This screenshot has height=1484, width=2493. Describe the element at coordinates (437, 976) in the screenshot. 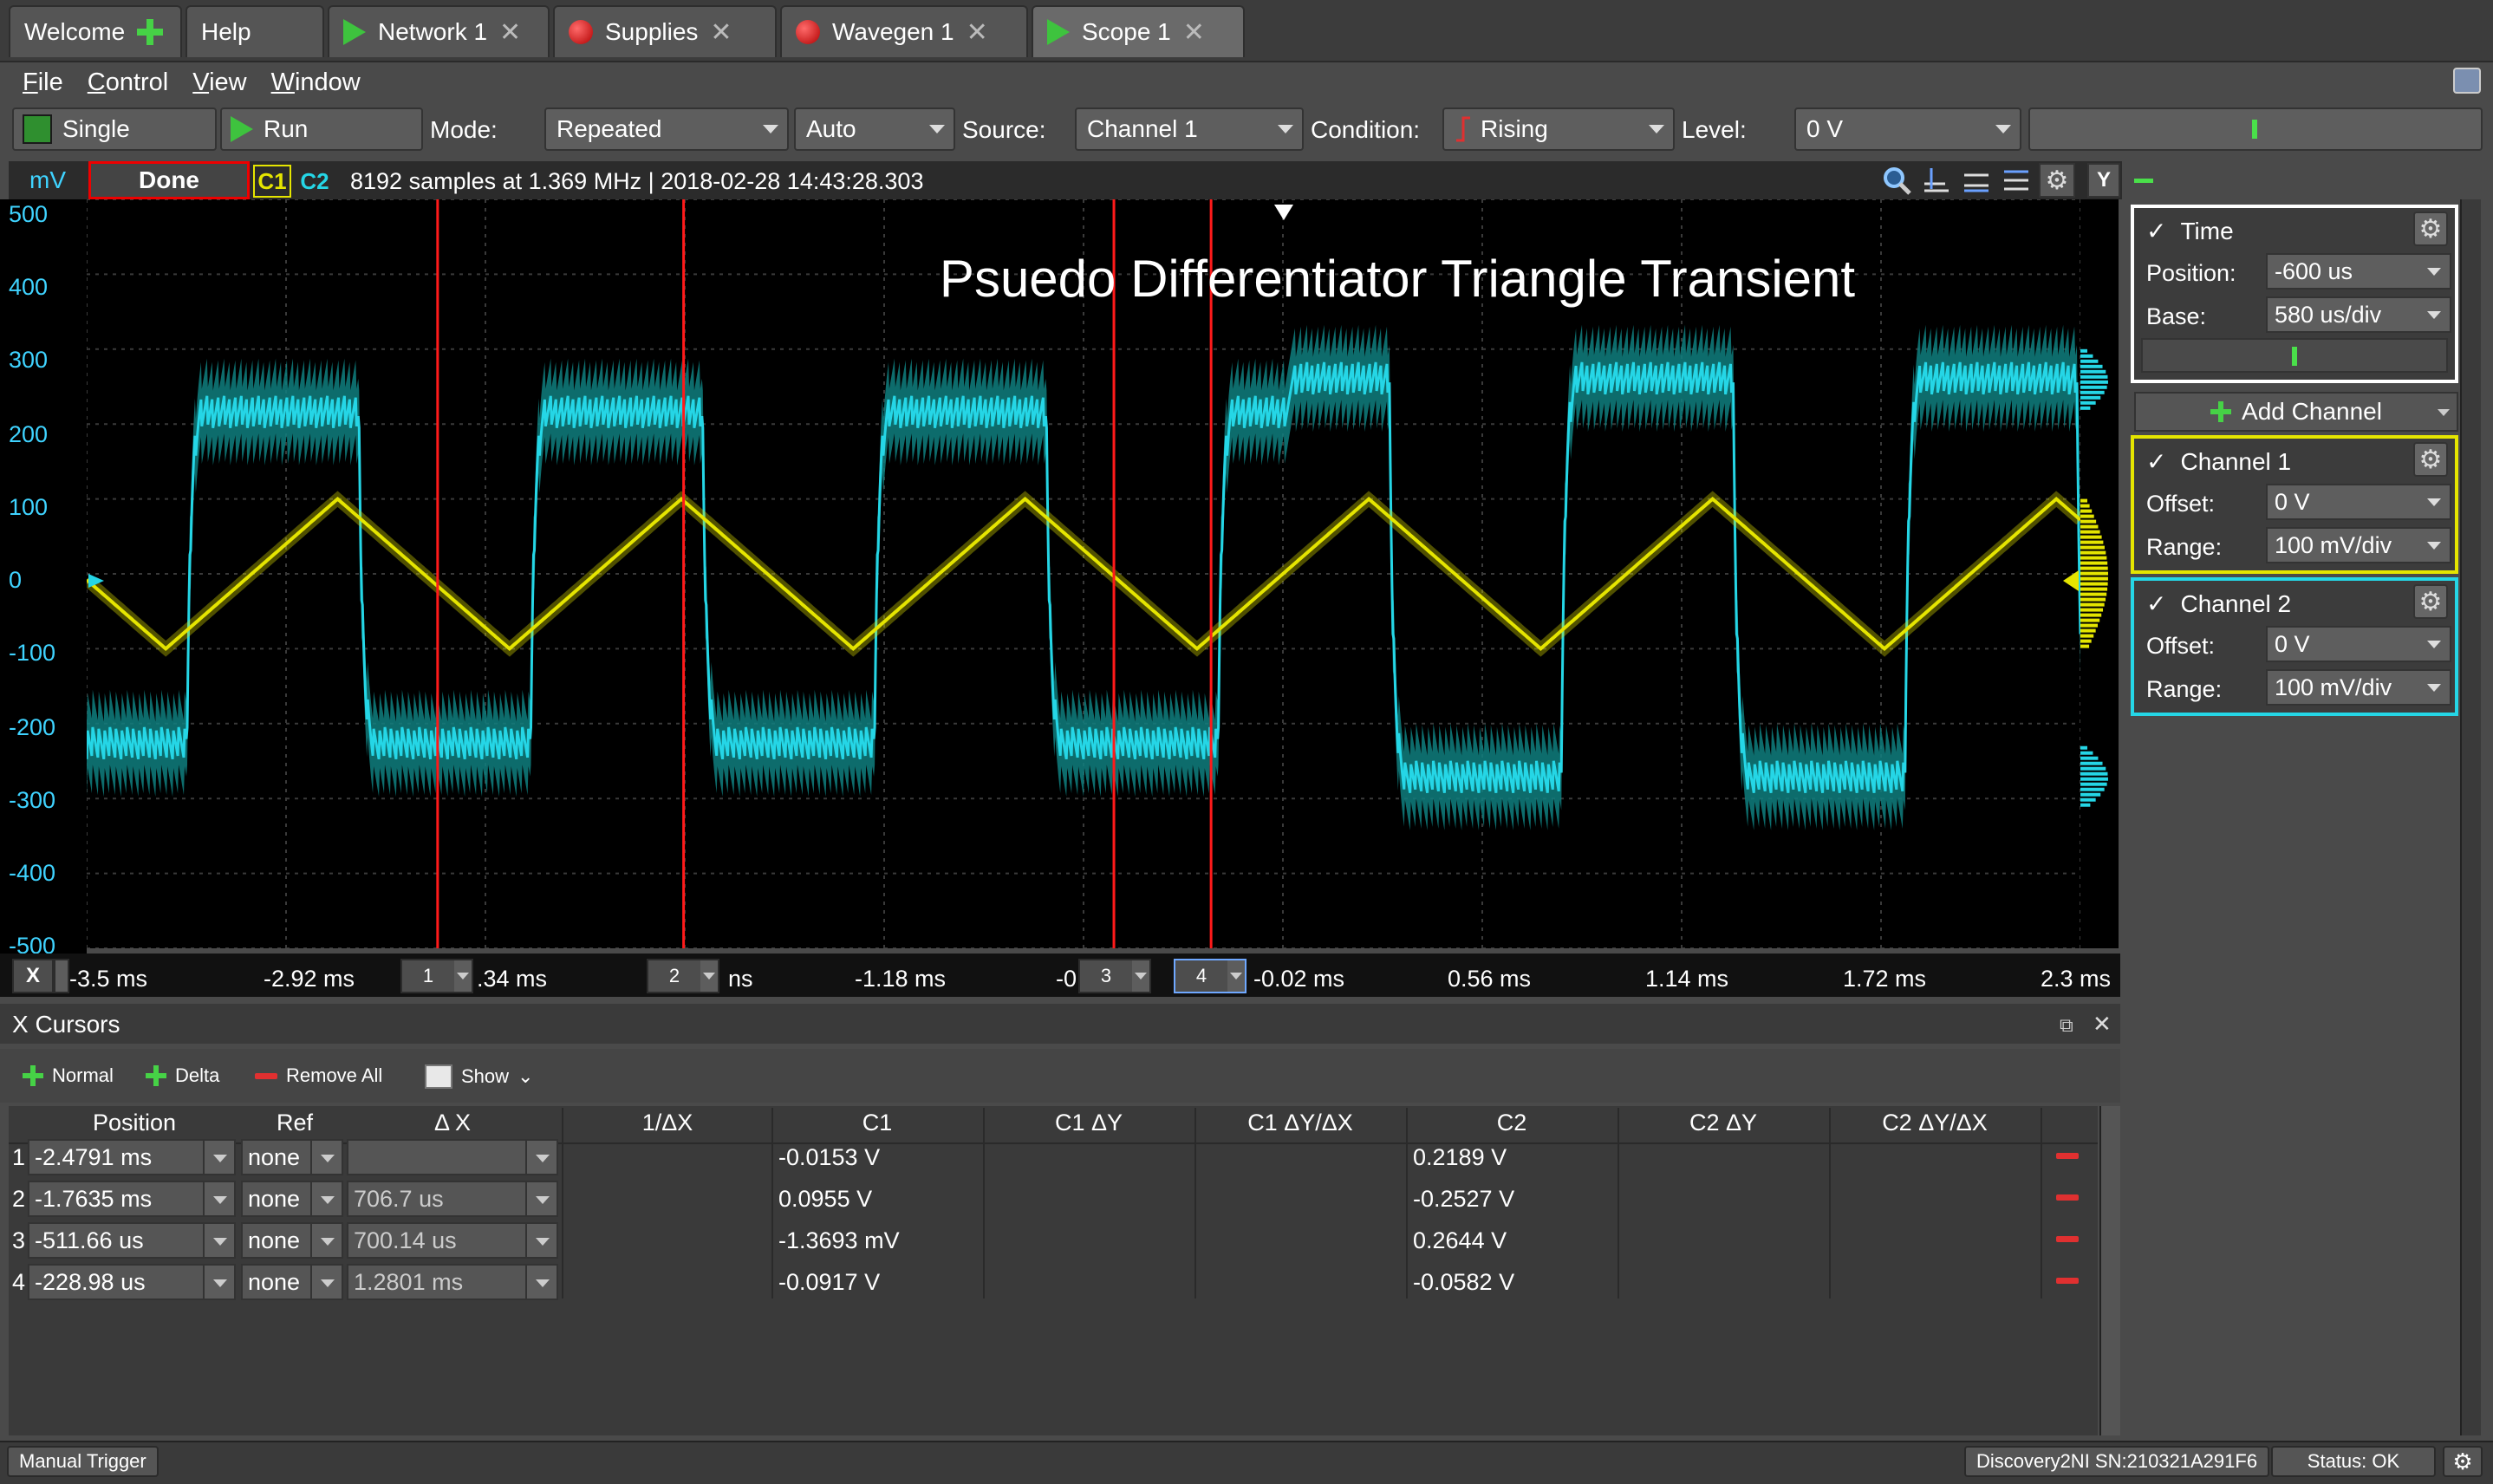

I see `cursor-tab-1: 1` at that location.